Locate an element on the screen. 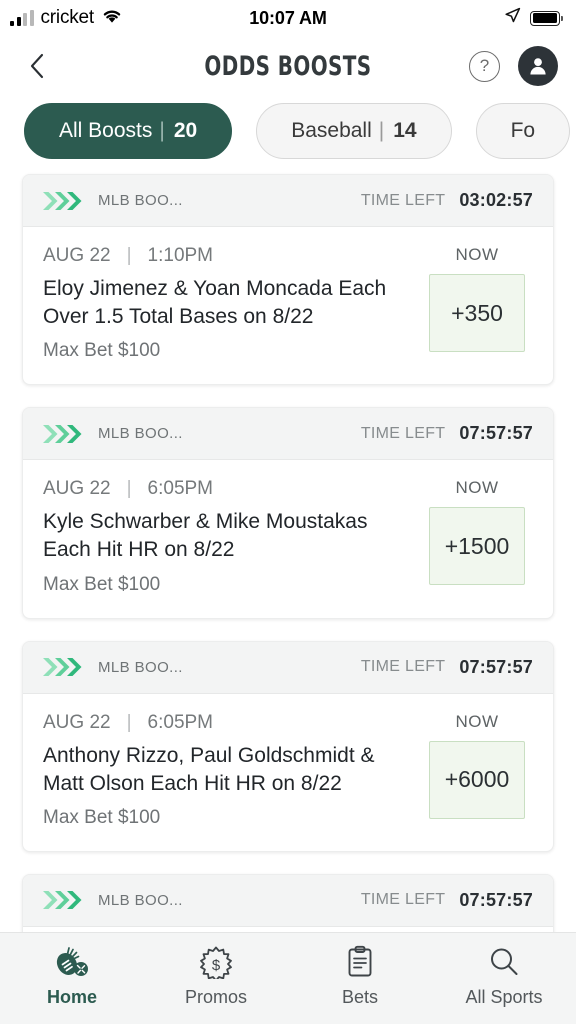 The width and height of the screenshot is (576, 1024). filter-pill-count: 20 is located at coordinates (185, 130).